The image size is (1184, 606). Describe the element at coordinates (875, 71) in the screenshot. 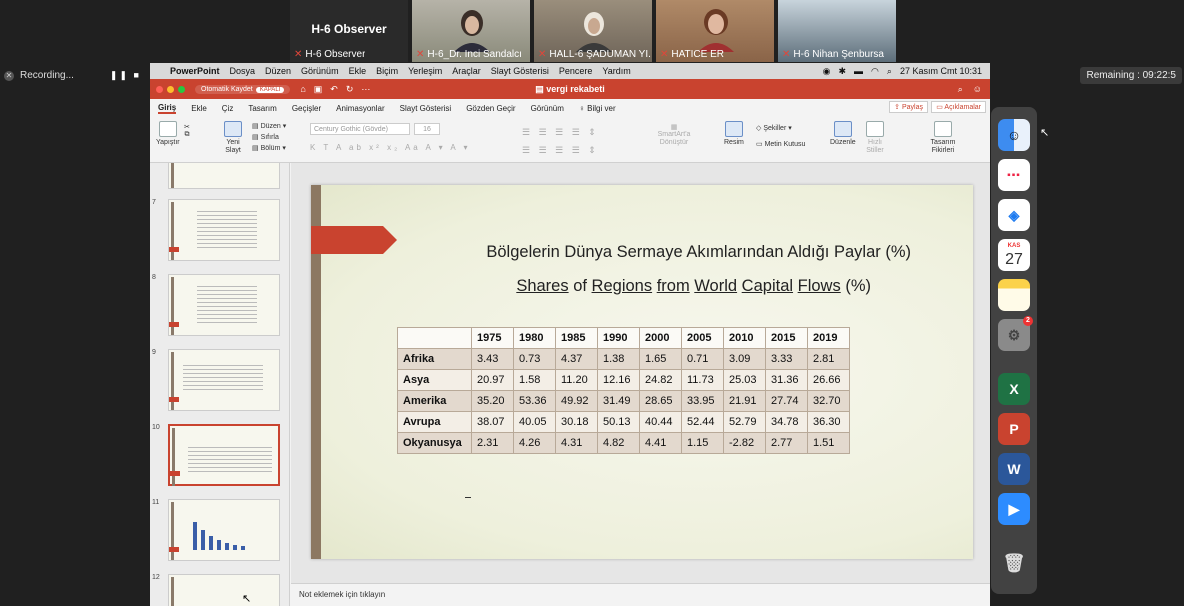

I see `wifi-icon: ◠` at that location.